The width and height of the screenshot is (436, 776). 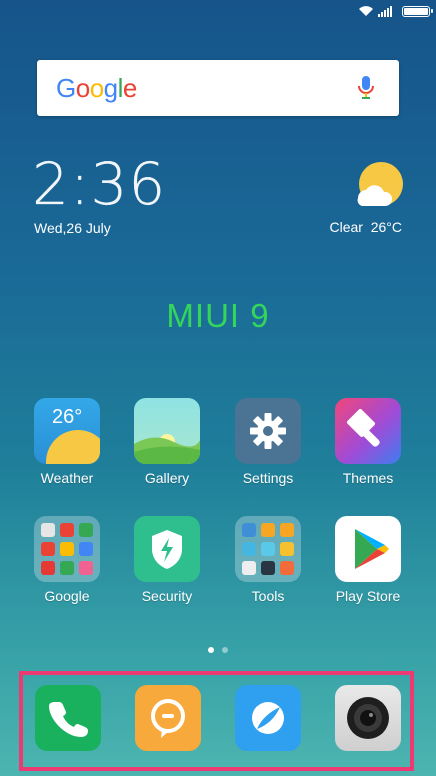 I want to click on dock-phone, so click(x=68, y=718).